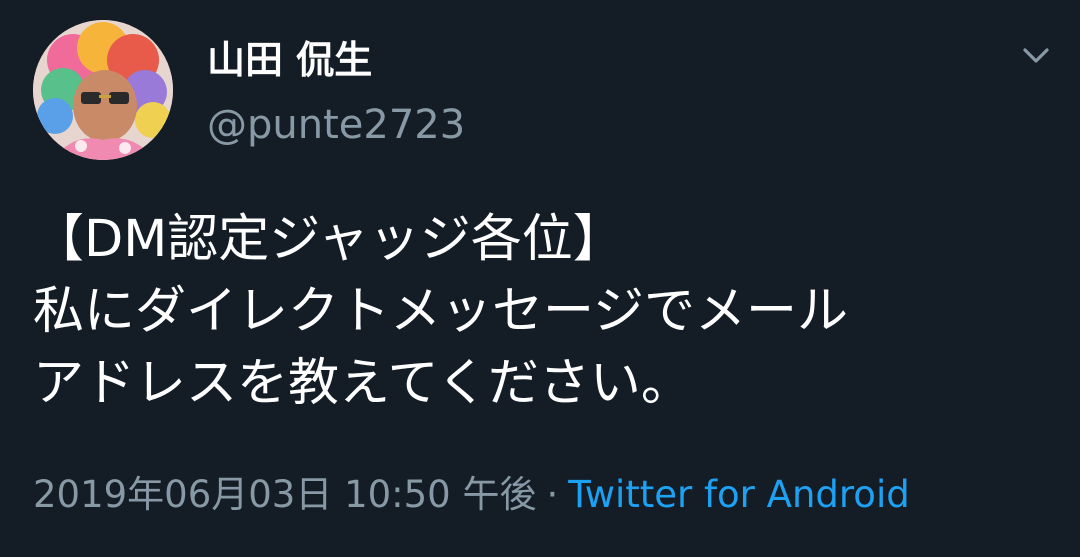 The image size is (1080, 557). I want to click on display-name: 山田 侃生, so click(289, 60).